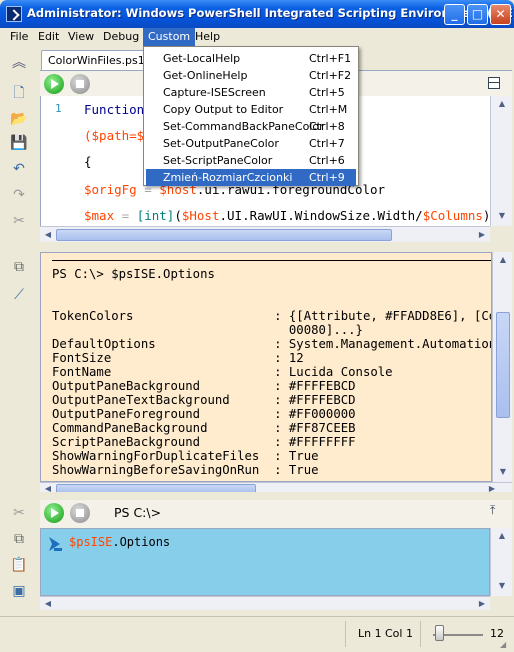 The image size is (514, 652). I want to click on code-token: =, so click(125, 215).